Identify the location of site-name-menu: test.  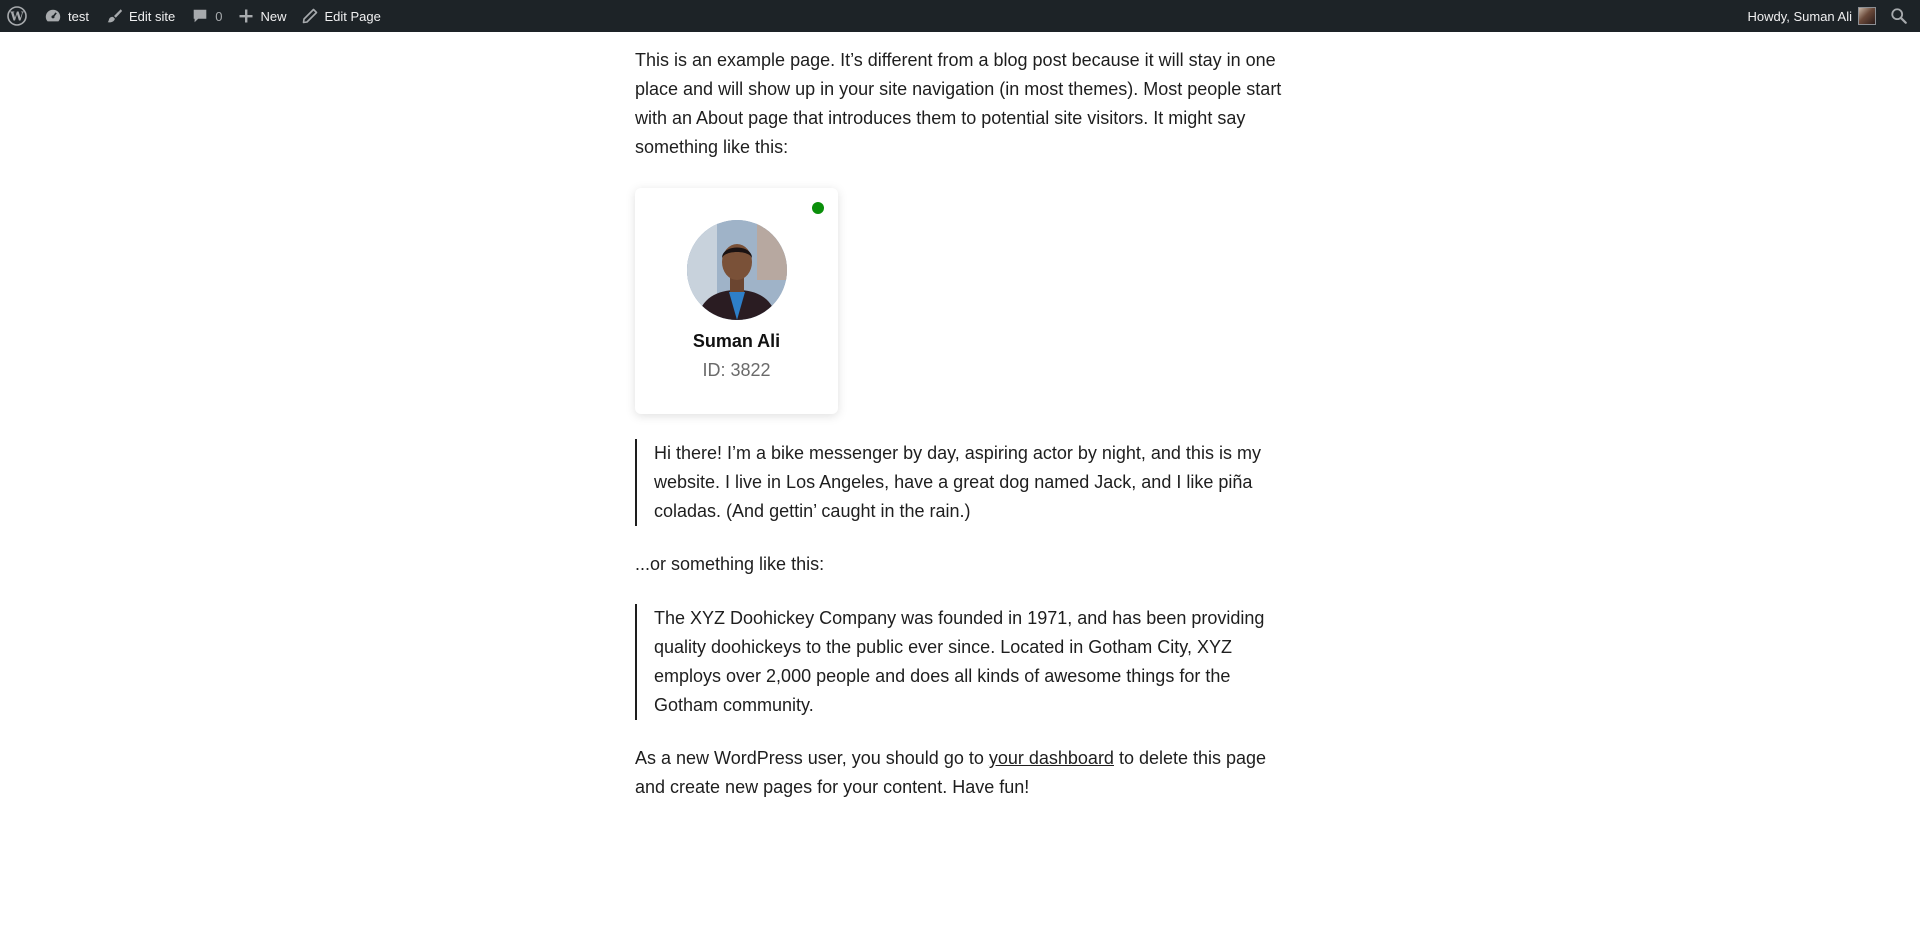
(66, 16).